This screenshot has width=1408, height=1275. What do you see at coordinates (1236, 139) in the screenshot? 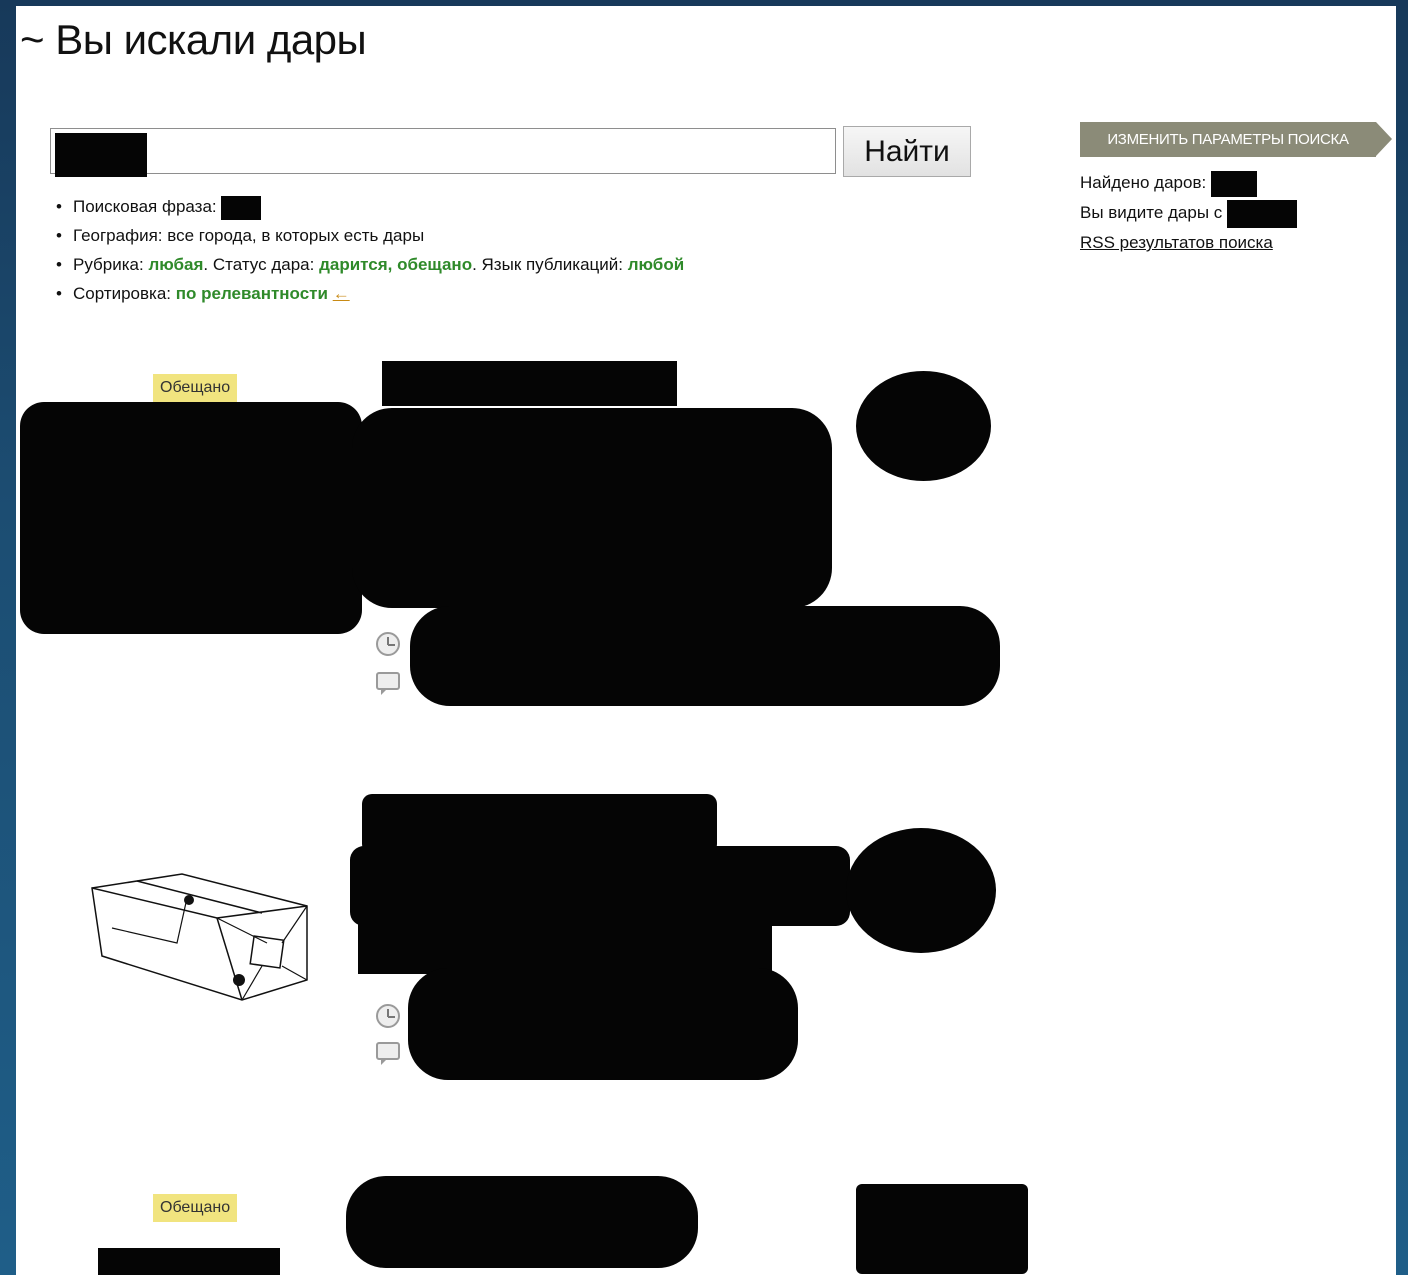
I see `change-search-params-tab: ИЗМЕНИТЬ ПАРАМЕТРЫ ПОИСКА` at bounding box center [1236, 139].